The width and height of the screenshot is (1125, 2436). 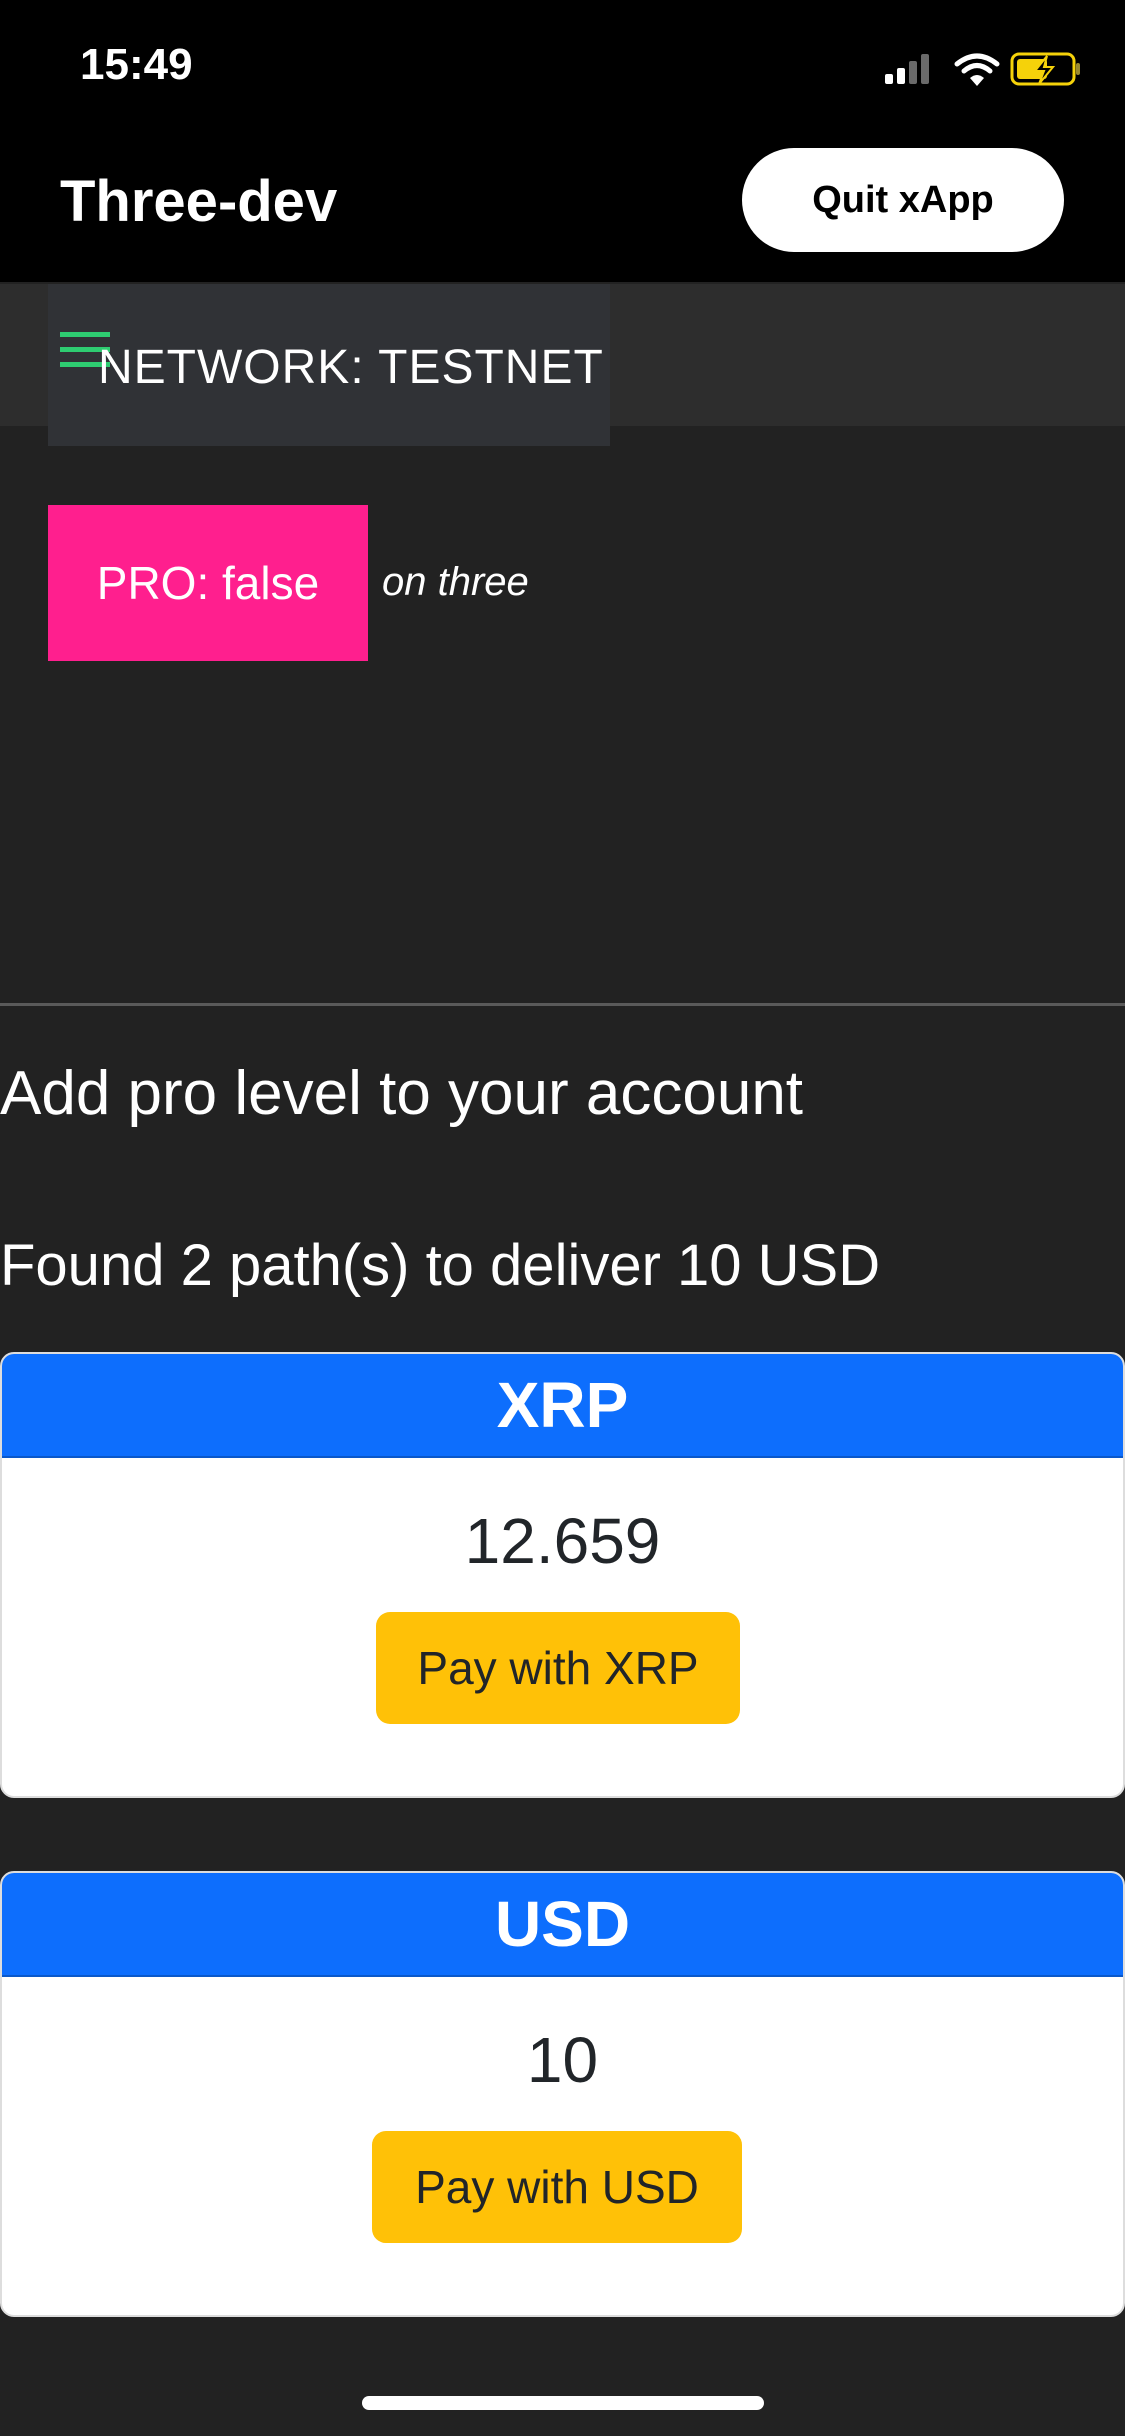 What do you see at coordinates (402, 1093) in the screenshot?
I see `page-heading: Add pro level to your account` at bounding box center [402, 1093].